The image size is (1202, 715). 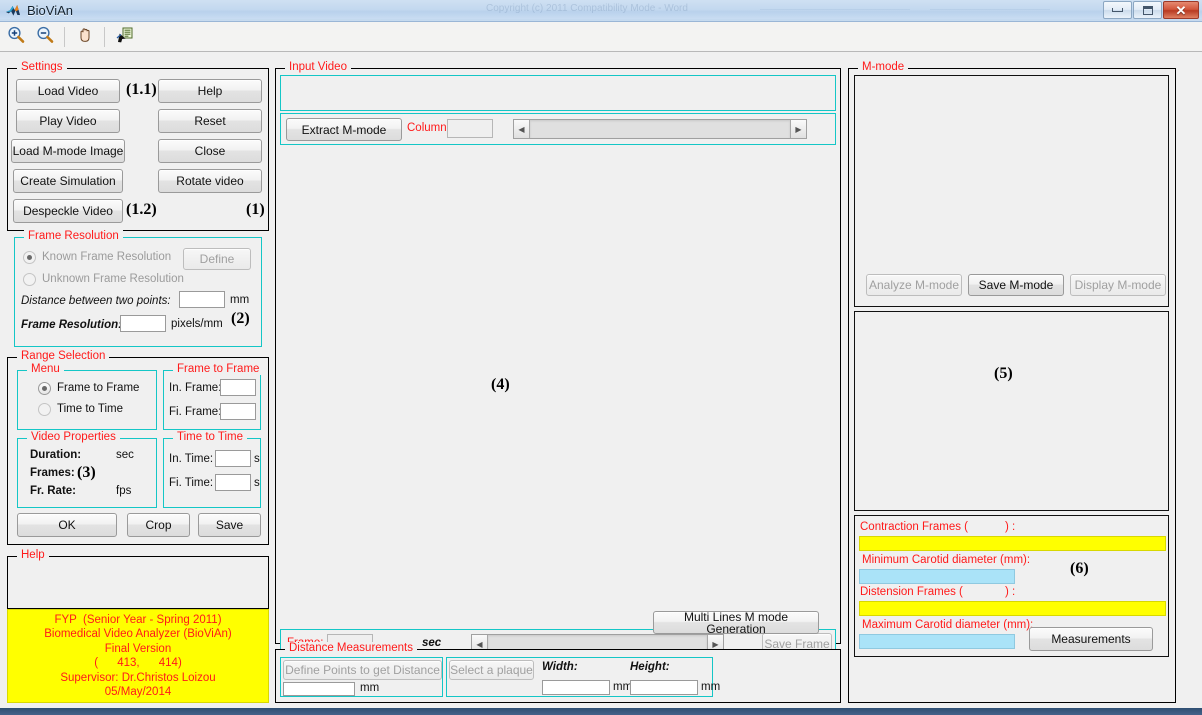 I want to click on in-frame-label: In. Frame:, so click(x=195, y=388).